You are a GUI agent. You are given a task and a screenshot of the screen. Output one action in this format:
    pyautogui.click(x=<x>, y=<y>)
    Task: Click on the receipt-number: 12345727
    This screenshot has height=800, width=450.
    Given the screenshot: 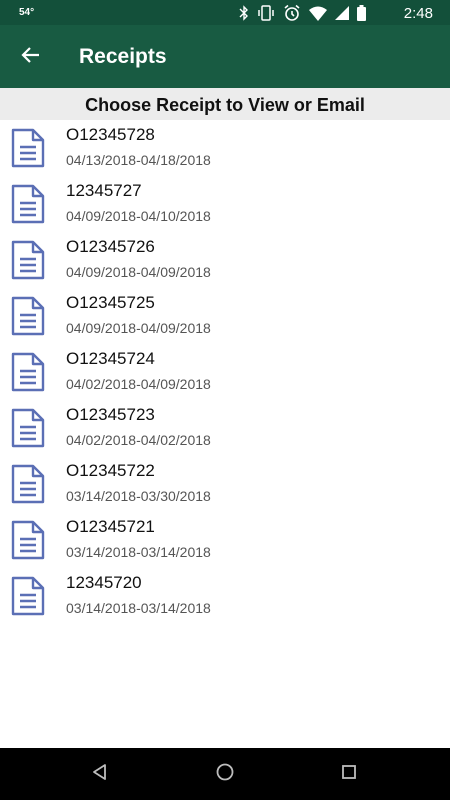 What is the action you would take?
    pyautogui.click(x=104, y=190)
    